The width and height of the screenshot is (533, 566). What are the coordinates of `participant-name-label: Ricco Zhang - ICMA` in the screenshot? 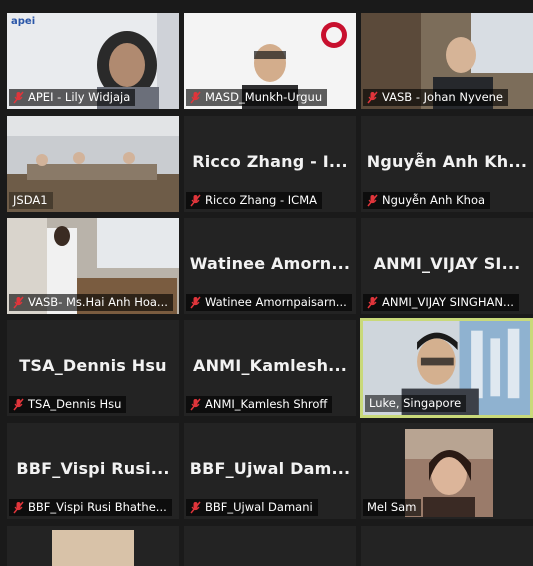 It's located at (254, 200).